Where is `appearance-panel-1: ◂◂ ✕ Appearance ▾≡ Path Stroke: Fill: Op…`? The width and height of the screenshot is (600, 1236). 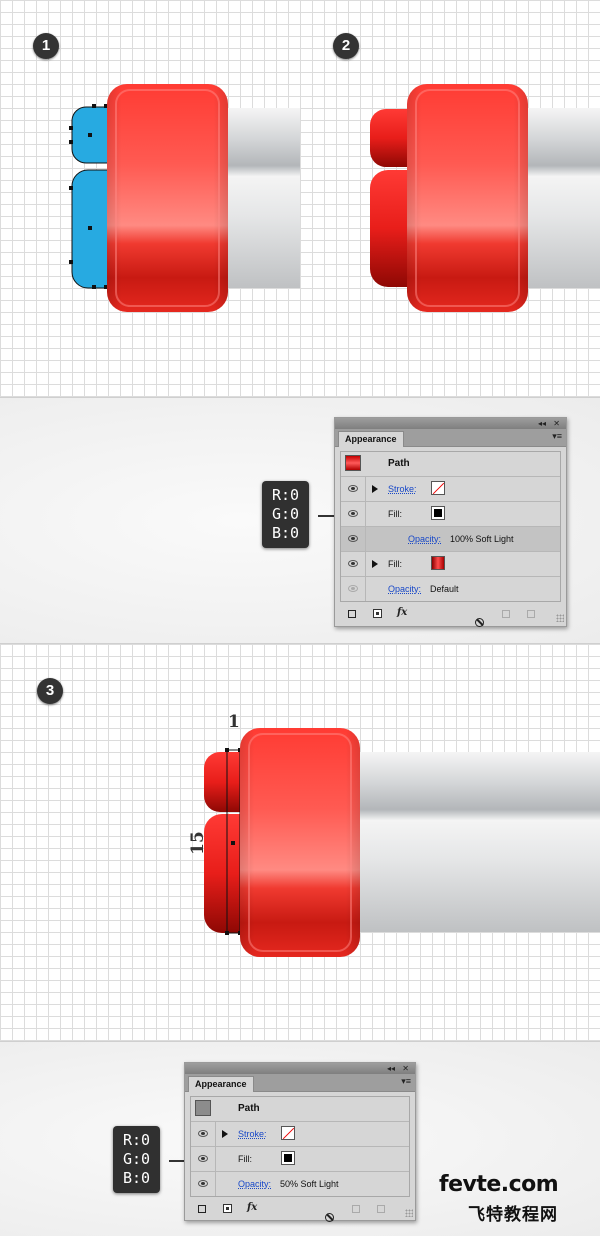
appearance-panel-1: ◂◂ ✕ Appearance ▾≡ Path Stroke: Fill: Op… is located at coordinates (450, 522).